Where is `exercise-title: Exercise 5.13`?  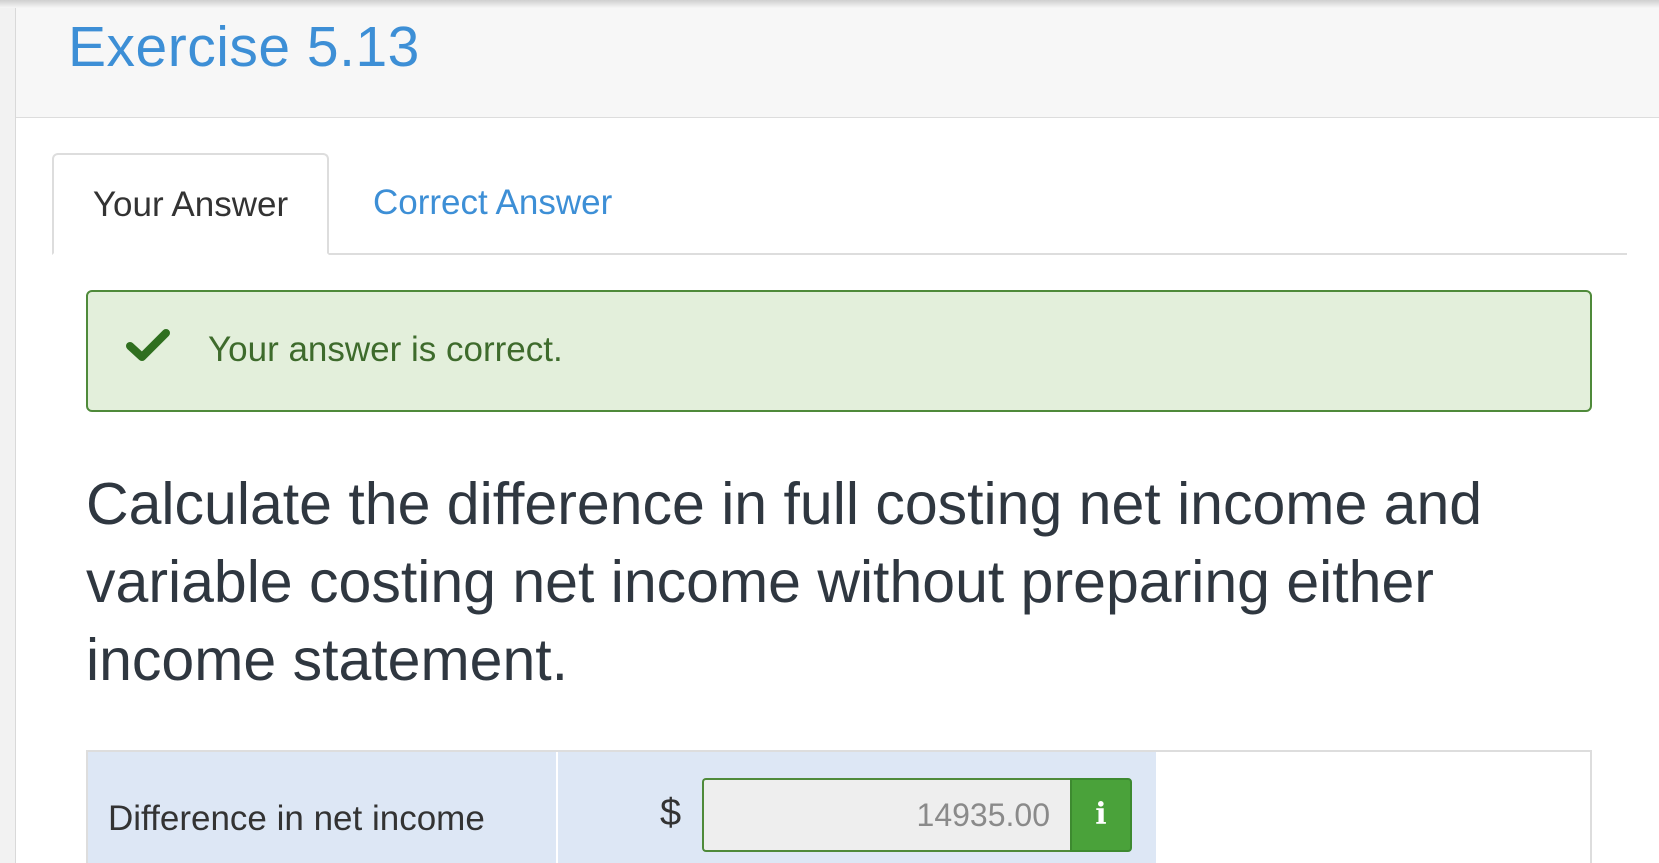
exercise-title: Exercise 5.13 is located at coordinates (244, 47).